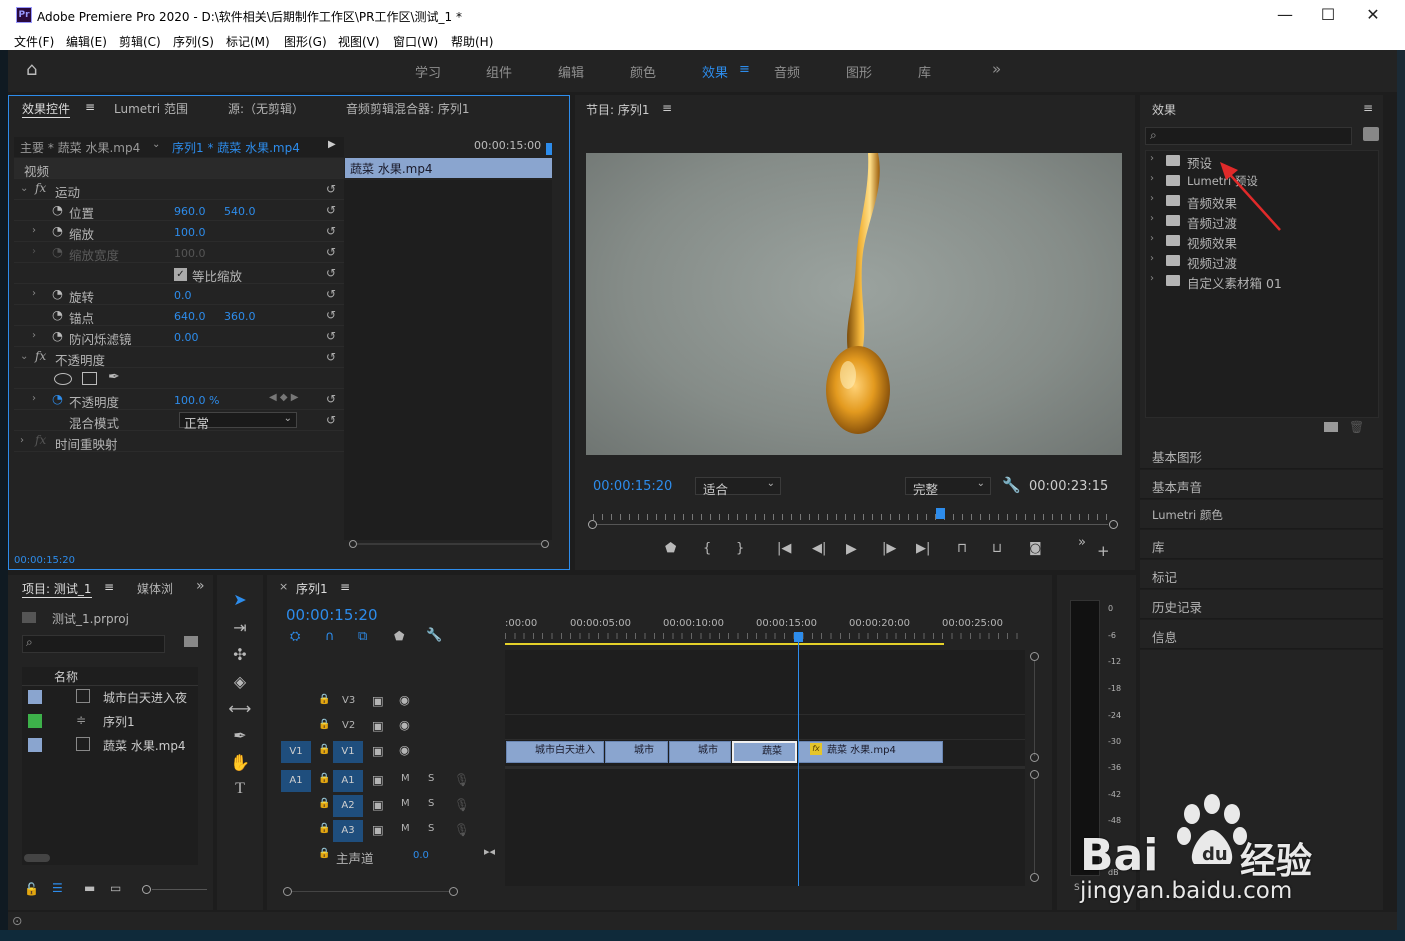 This screenshot has height=941, width=1405. What do you see at coordinates (1103, 551) in the screenshot?
I see `button-editor-plus-icon: +` at bounding box center [1103, 551].